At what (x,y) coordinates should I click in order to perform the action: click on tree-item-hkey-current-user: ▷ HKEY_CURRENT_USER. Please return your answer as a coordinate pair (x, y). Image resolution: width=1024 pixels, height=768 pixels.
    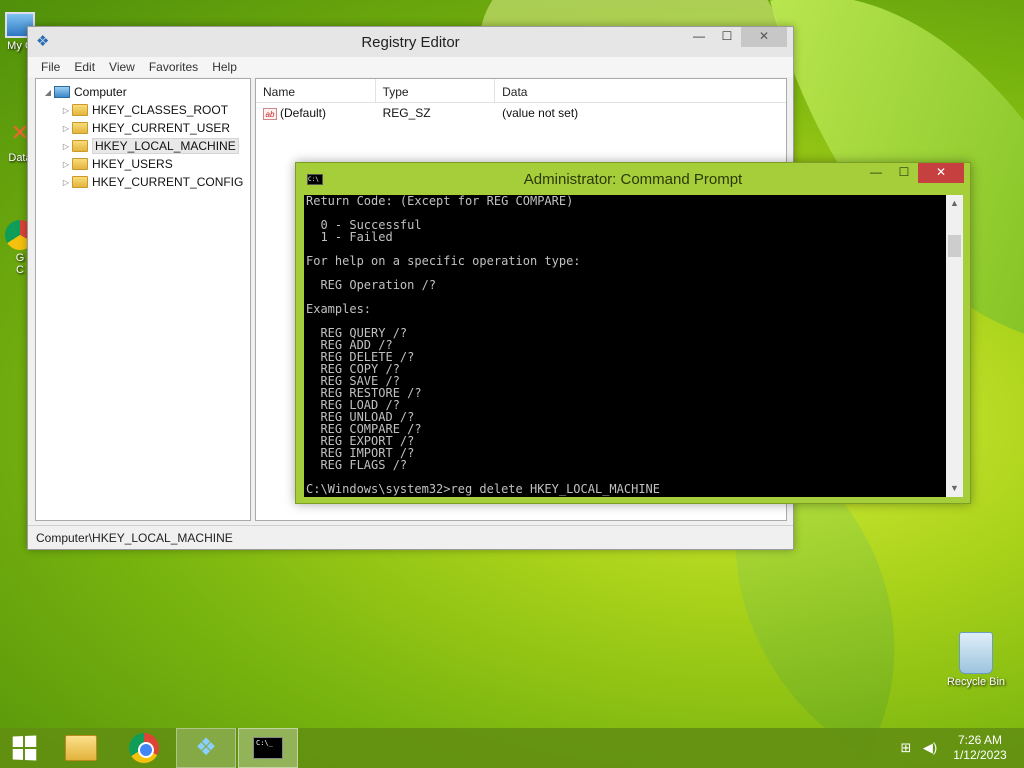
    Looking at the image, I should click on (143, 128).